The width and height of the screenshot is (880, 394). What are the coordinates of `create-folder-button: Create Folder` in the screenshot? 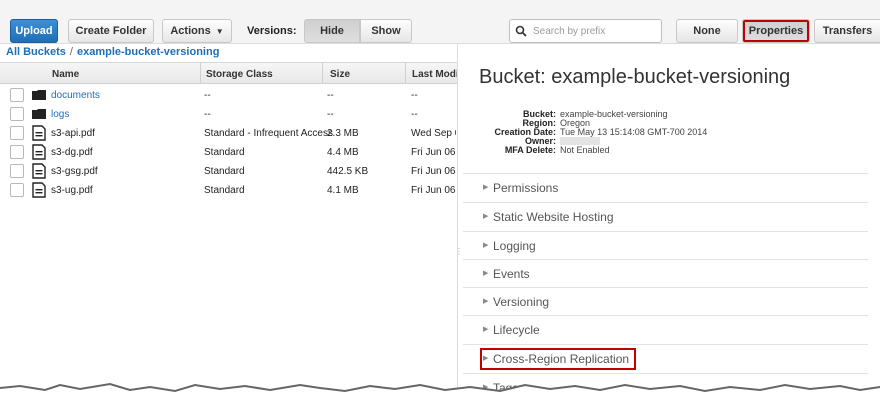 It's located at (111, 31).